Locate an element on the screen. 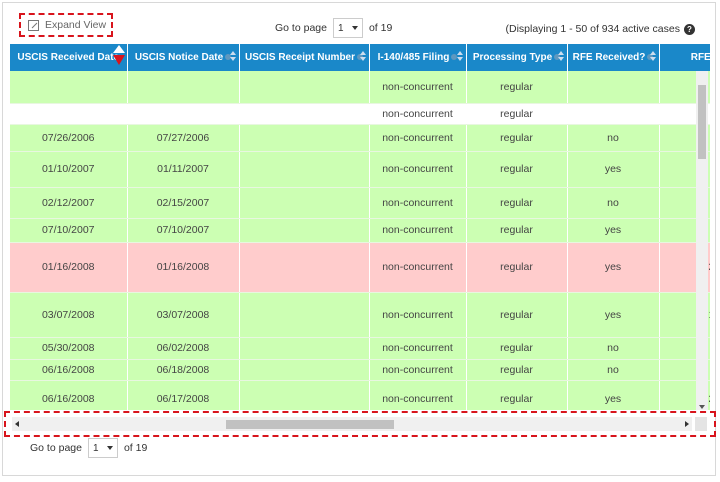  pager-top: Go to page 1 of 19 is located at coordinates (333, 28).